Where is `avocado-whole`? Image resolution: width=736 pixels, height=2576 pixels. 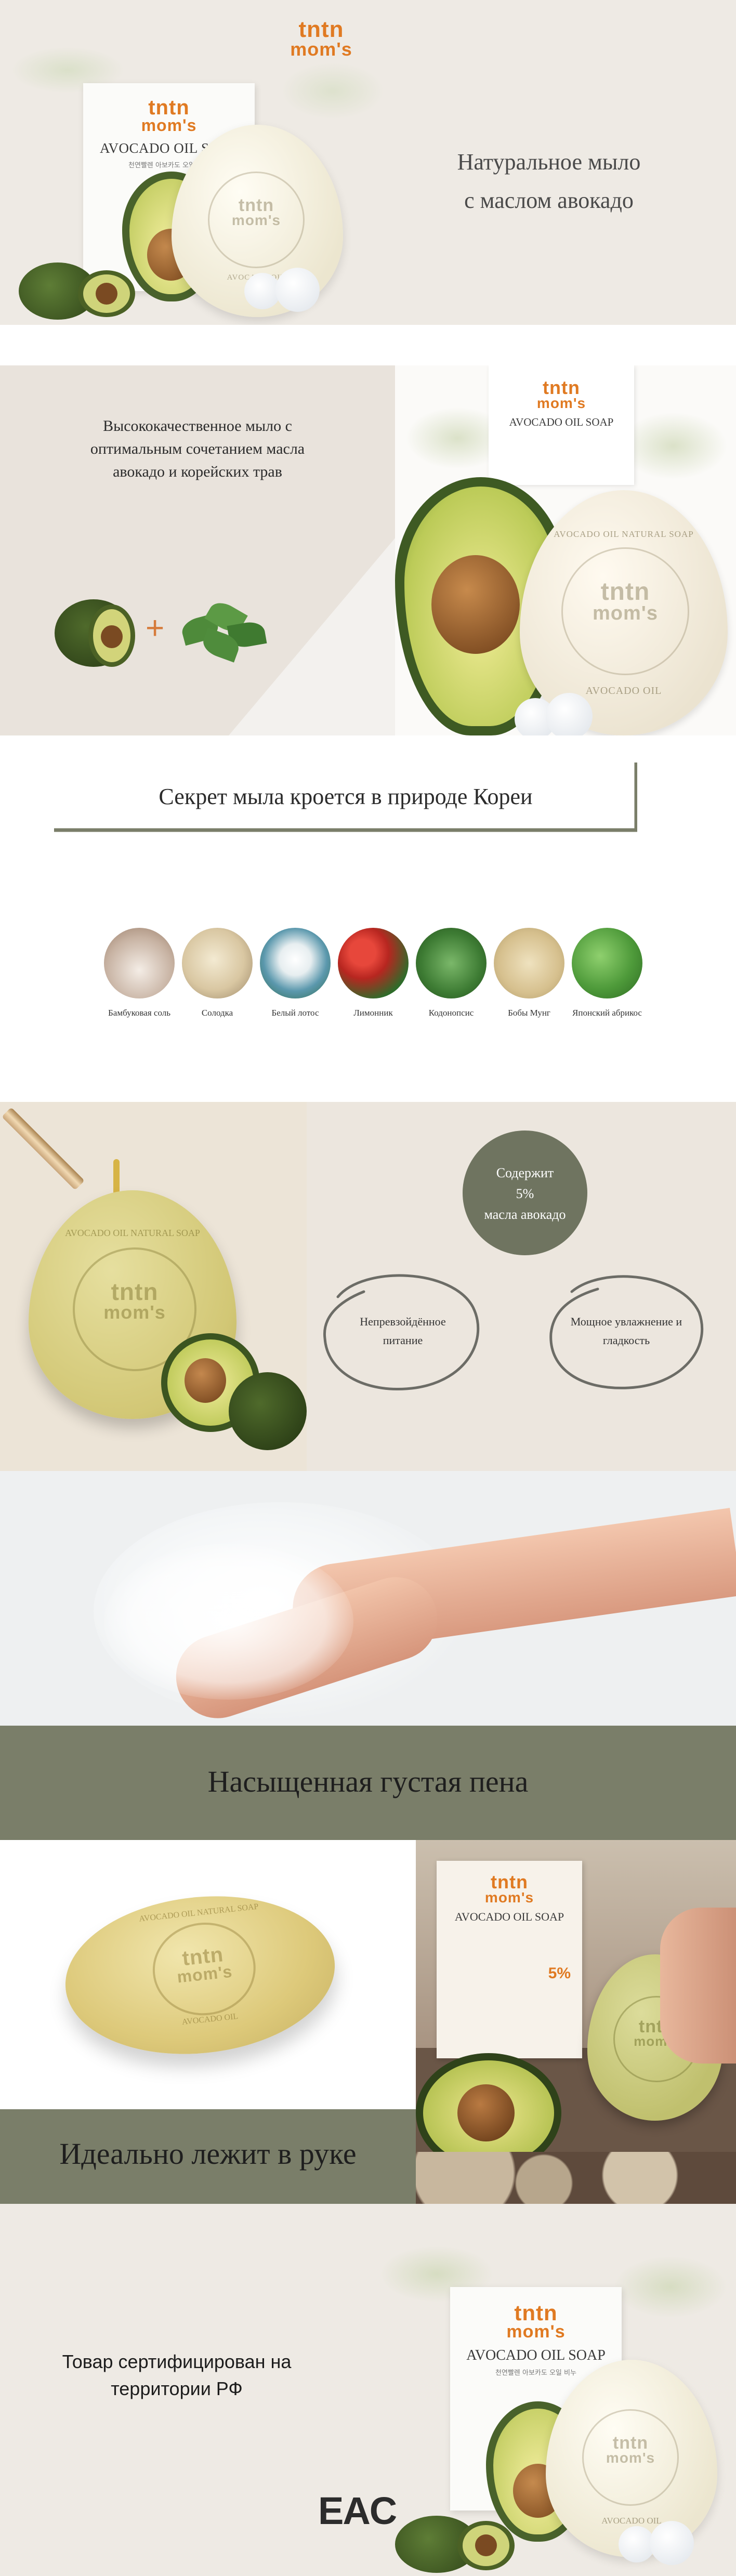
avocado-whole is located at coordinates (268, 1411).